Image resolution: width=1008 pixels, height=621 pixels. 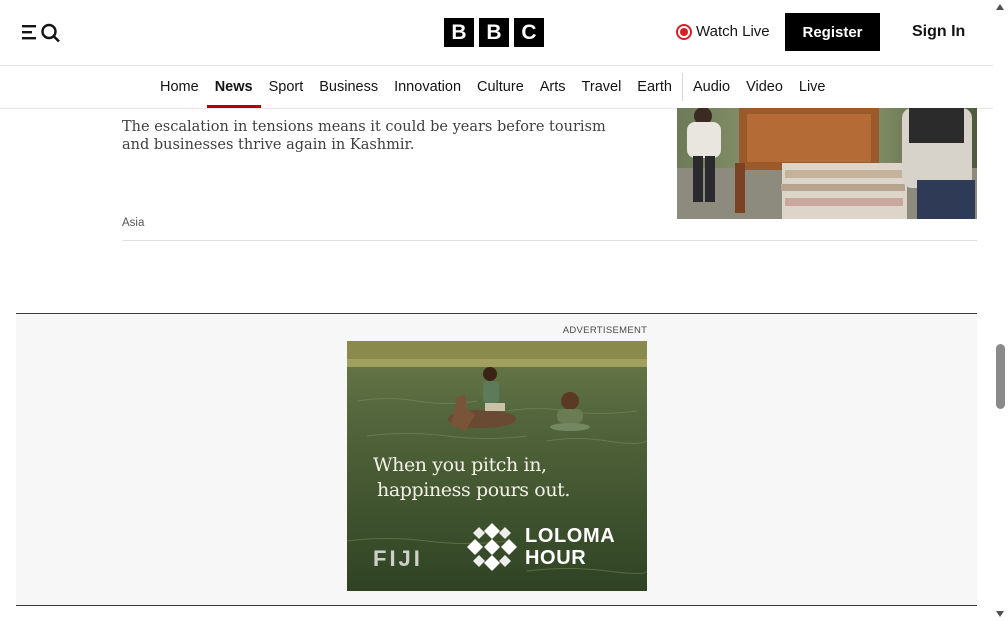 I want to click on divider, so click(x=549, y=240).